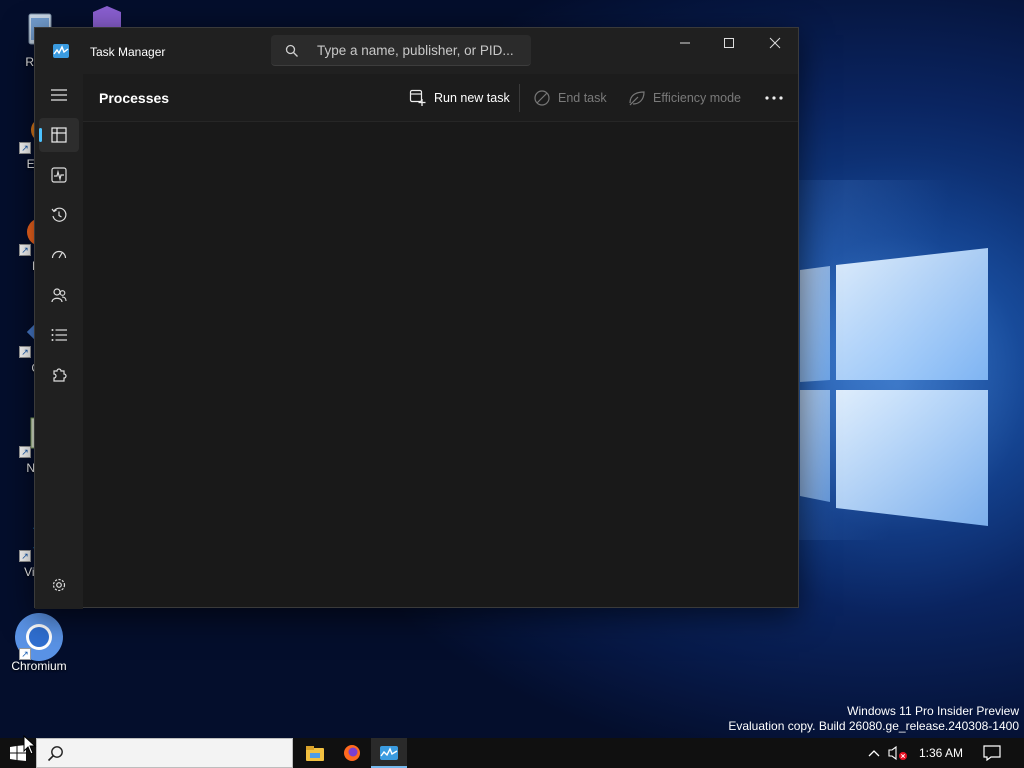 This screenshot has height=768, width=1024. What do you see at coordinates (417, 97) in the screenshot?
I see `run-task-icon` at bounding box center [417, 97].